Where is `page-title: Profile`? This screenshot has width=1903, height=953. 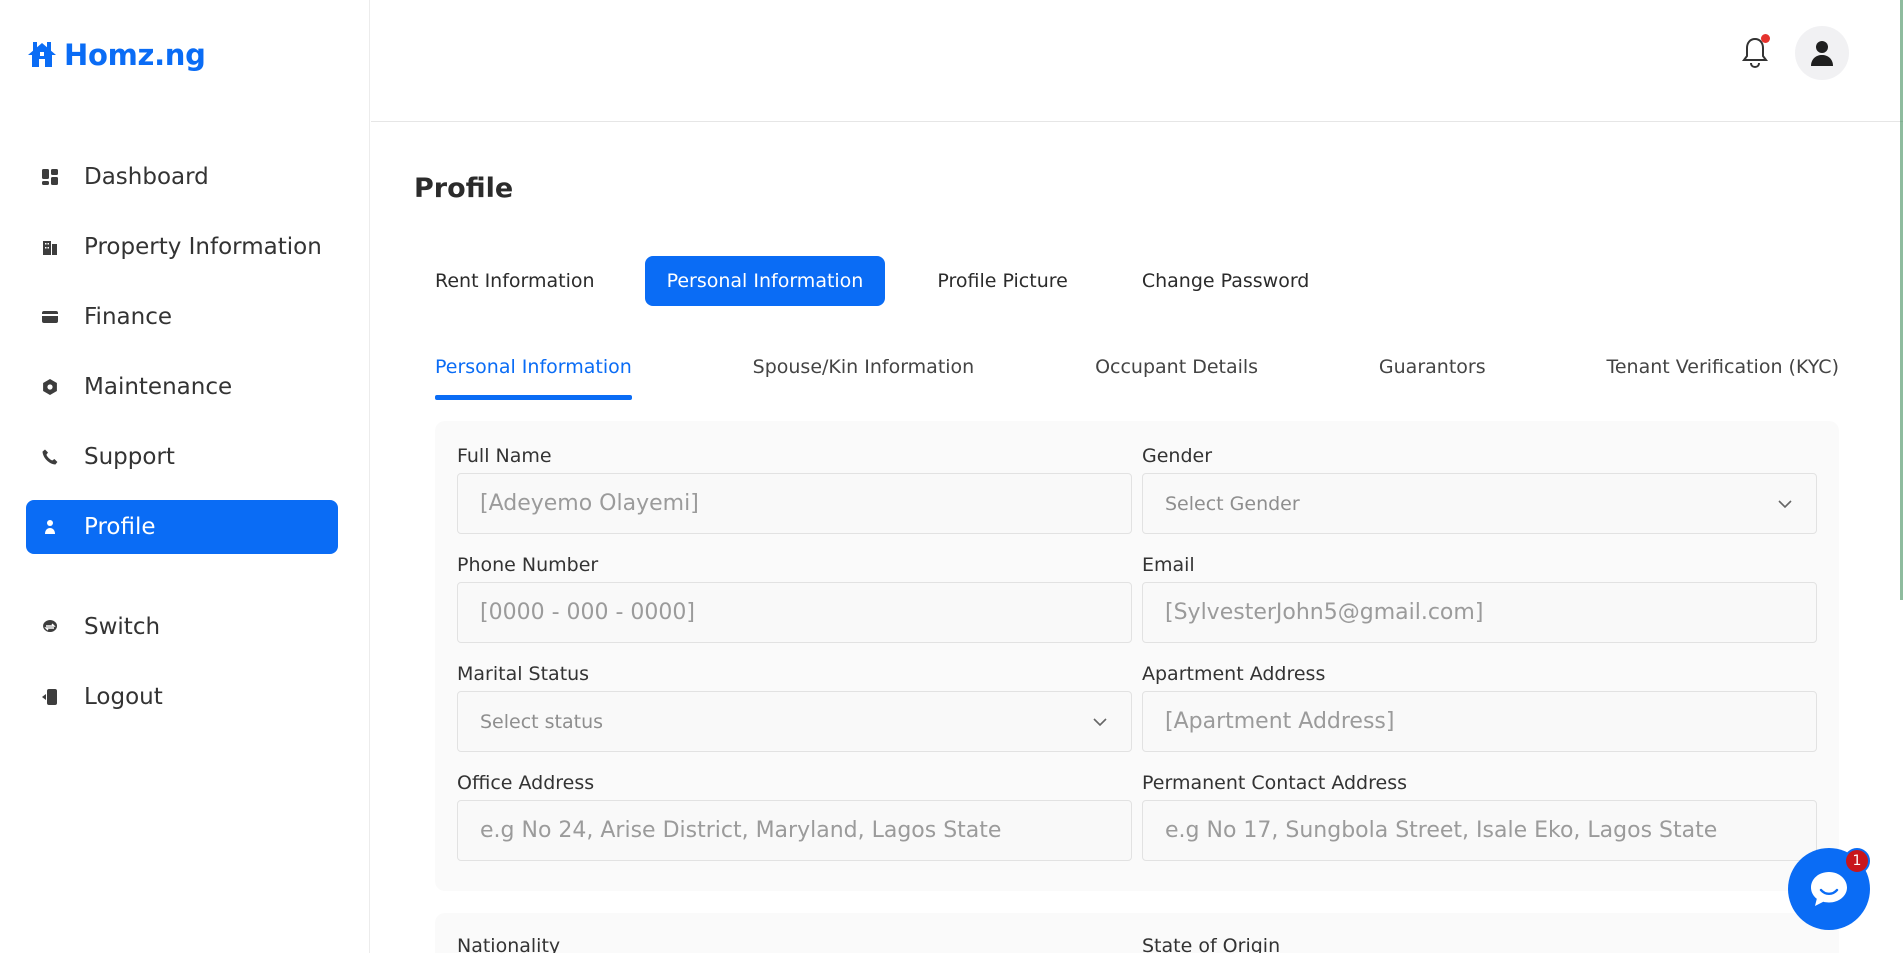
page-title: Profile is located at coordinates (464, 188).